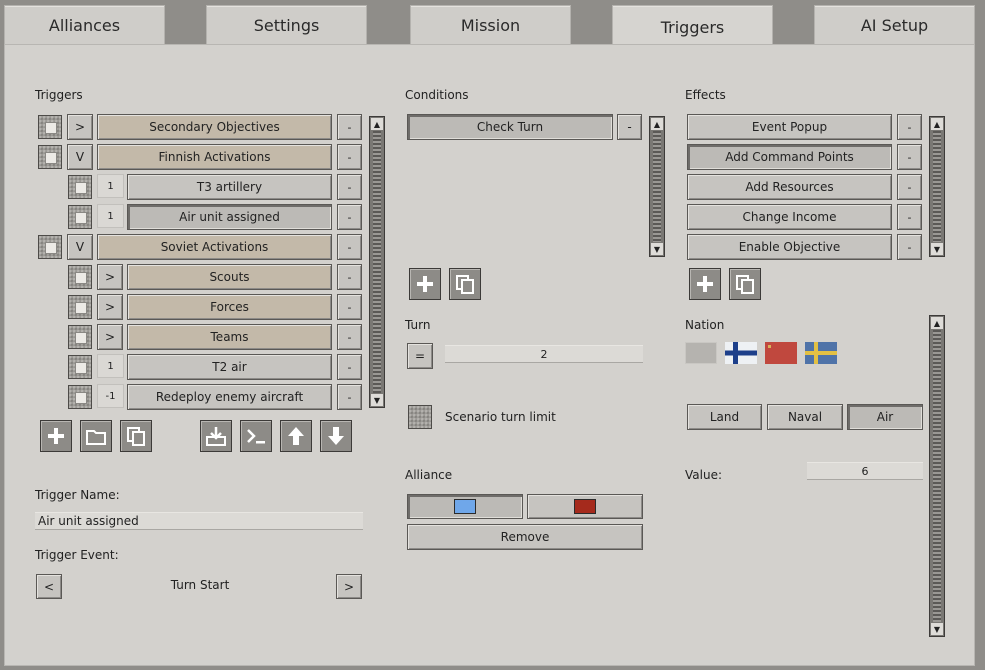 Image resolution: width=985 pixels, height=670 pixels. Describe the element at coordinates (805, 417) in the screenshot. I see `unit-type-naval-button: Naval` at that location.